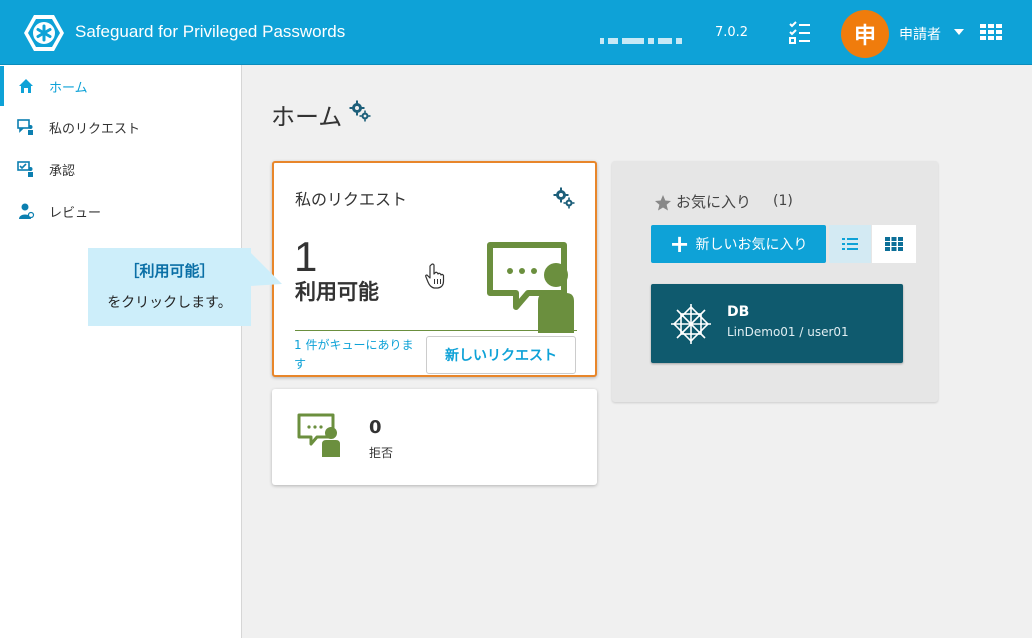 The height and width of the screenshot is (638, 1032). I want to click on sidebar-item-approvals: 承認, so click(120, 169).